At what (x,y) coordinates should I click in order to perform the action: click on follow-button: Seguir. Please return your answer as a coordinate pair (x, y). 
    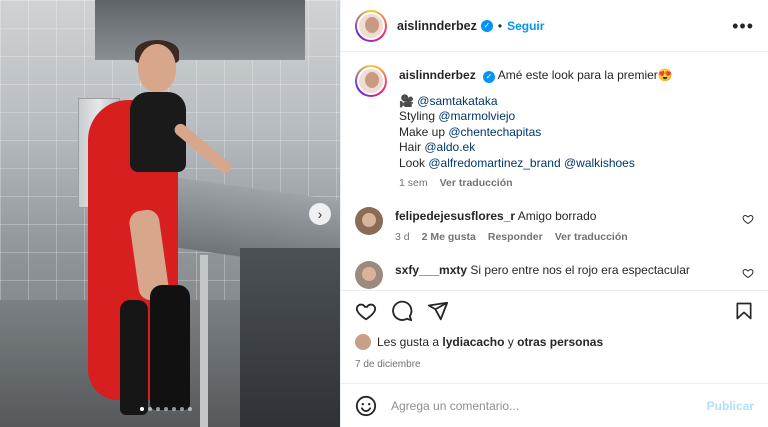
    Looking at the image, I should click on (525, 26).